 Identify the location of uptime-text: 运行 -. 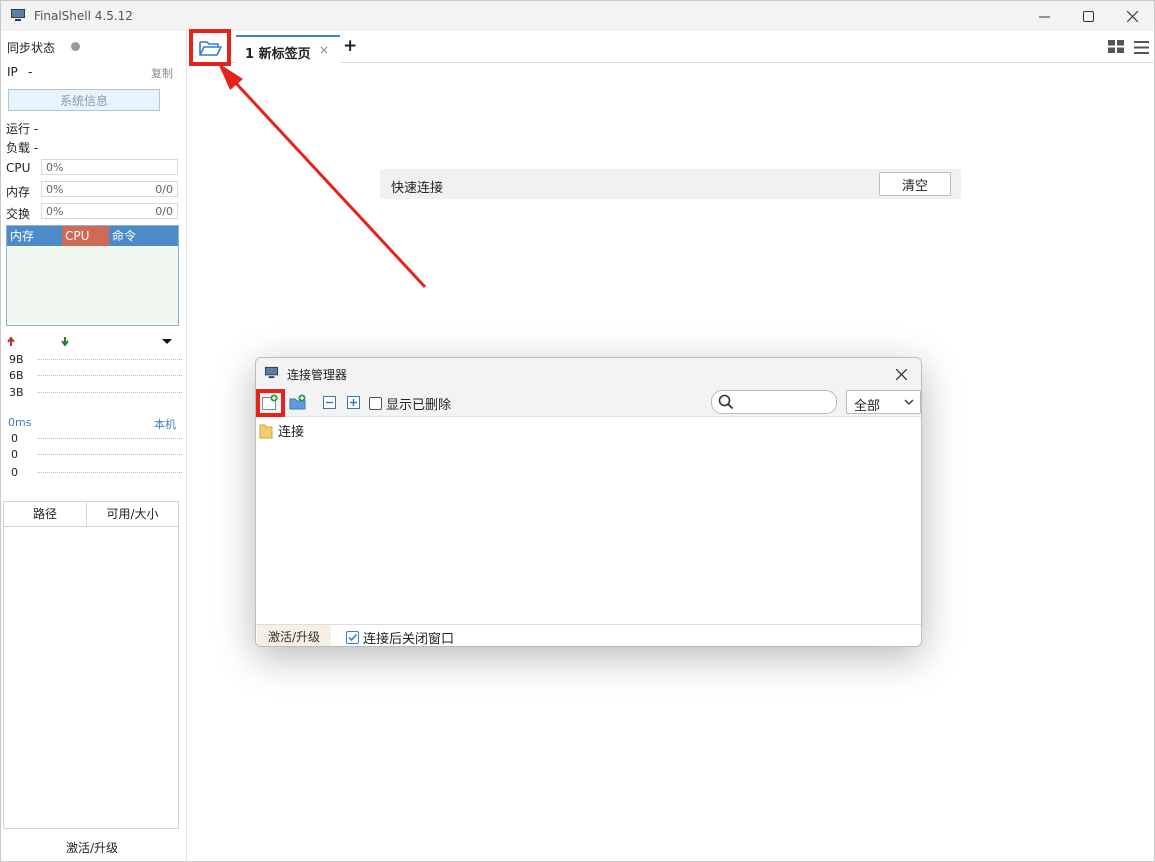
(22, 129).